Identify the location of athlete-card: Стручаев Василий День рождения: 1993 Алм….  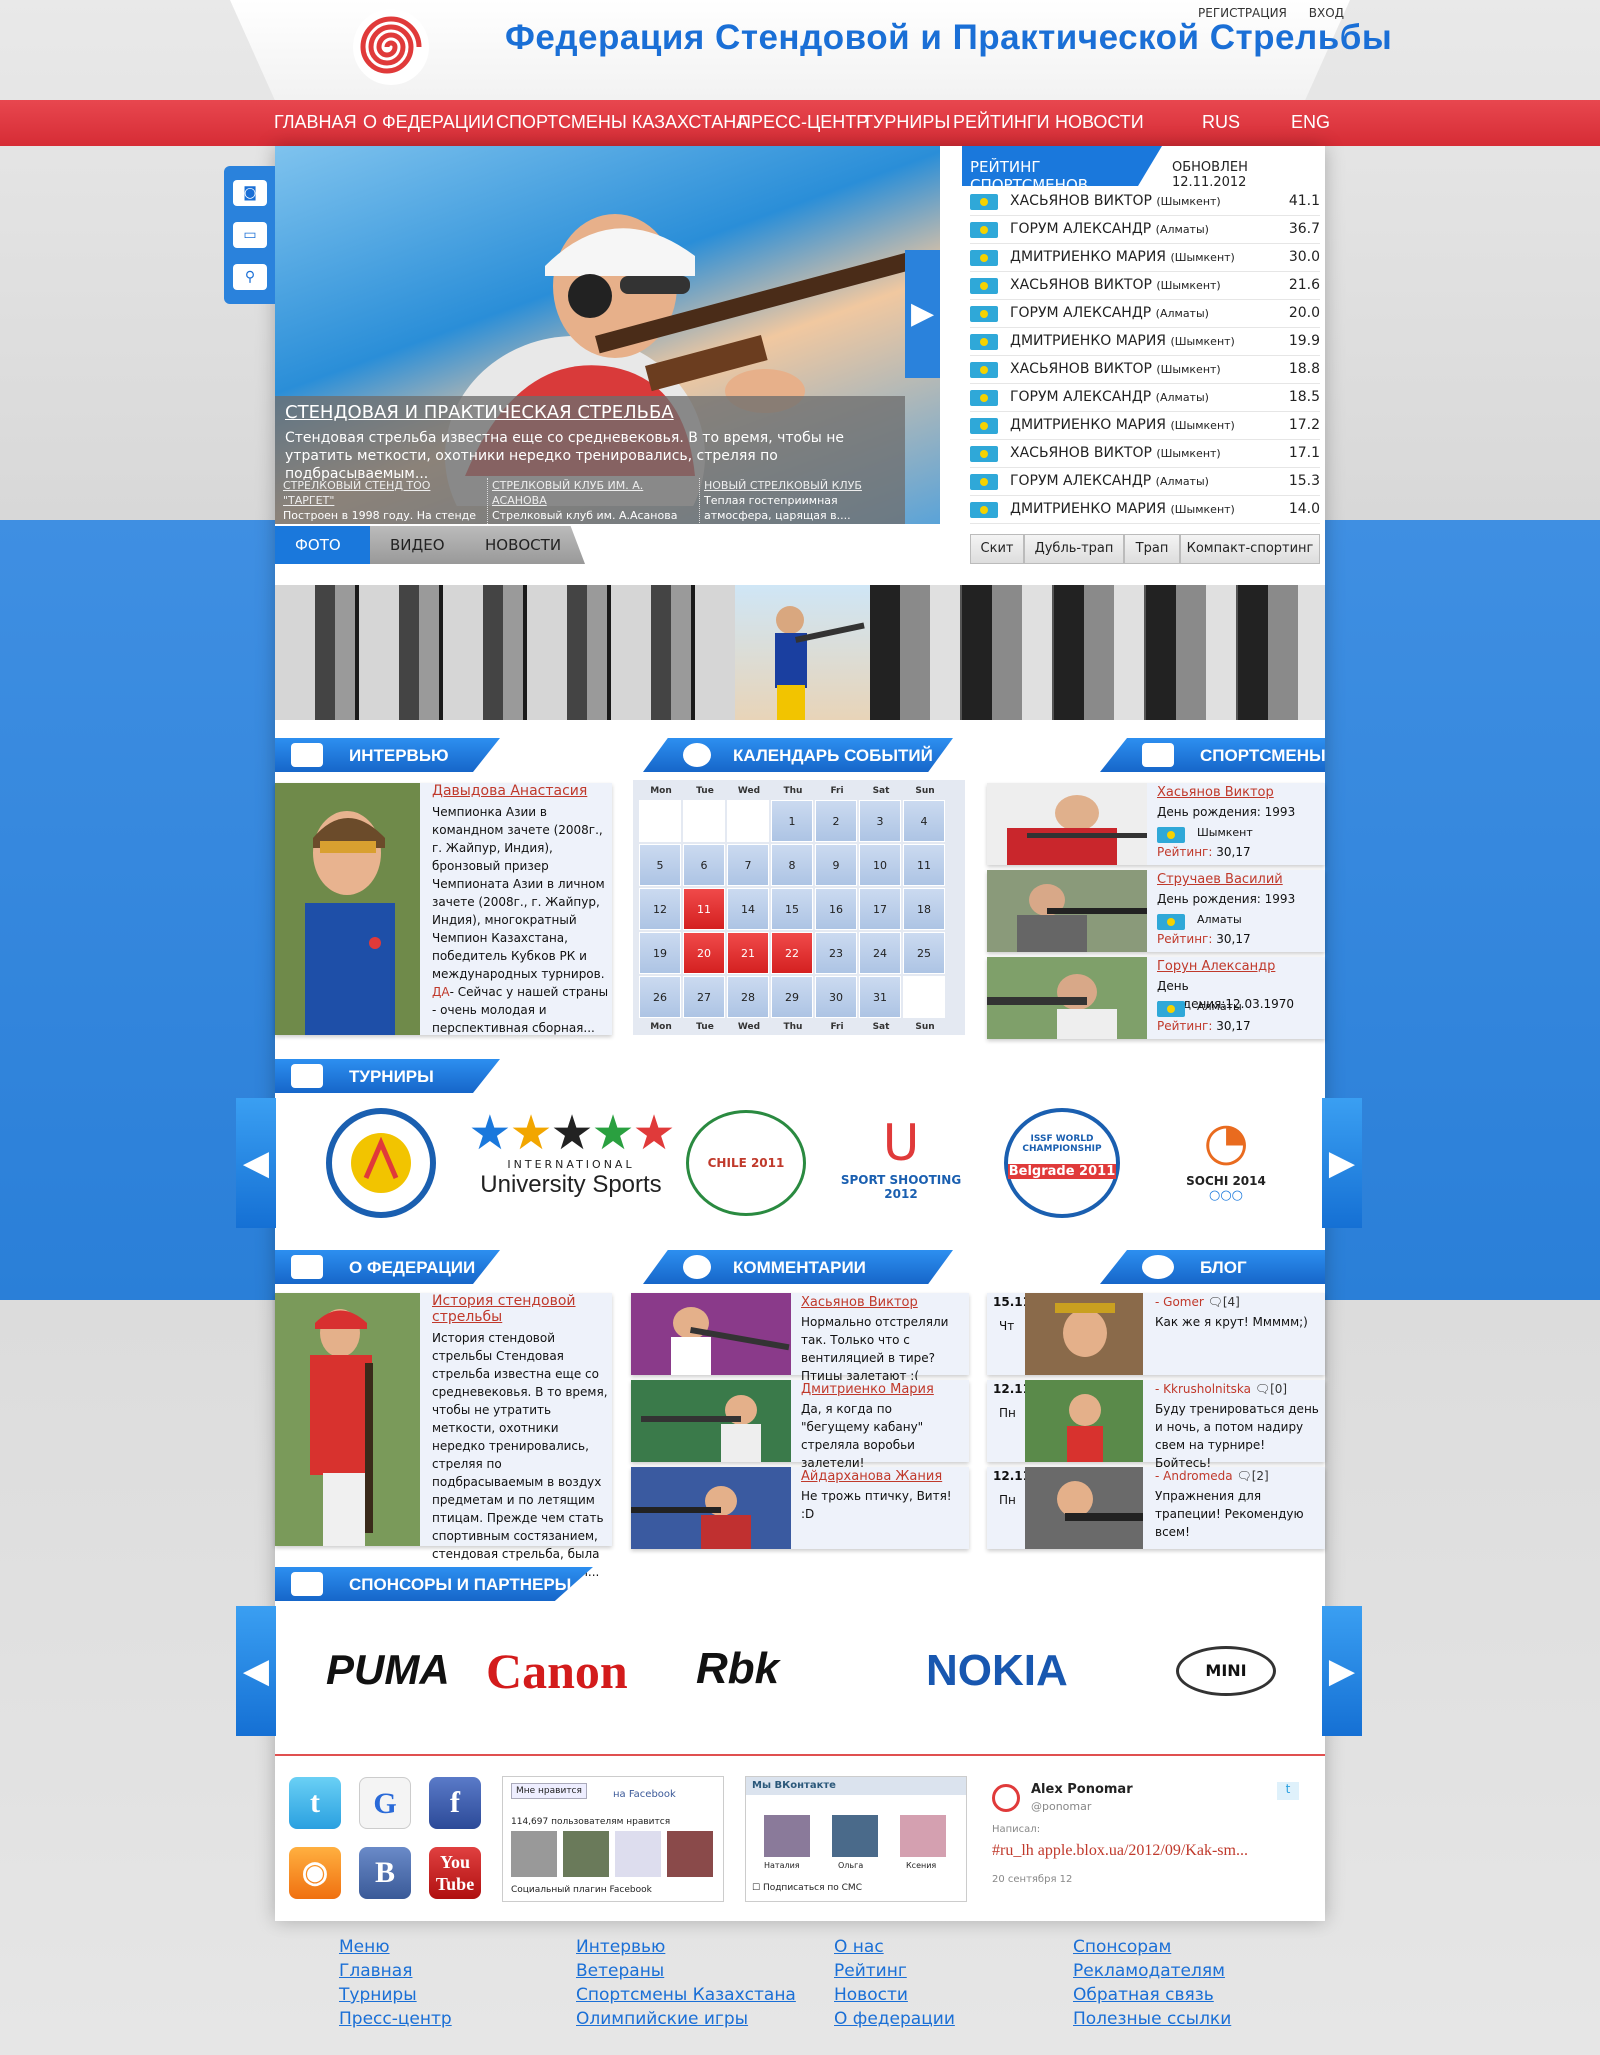
(1156, 911).